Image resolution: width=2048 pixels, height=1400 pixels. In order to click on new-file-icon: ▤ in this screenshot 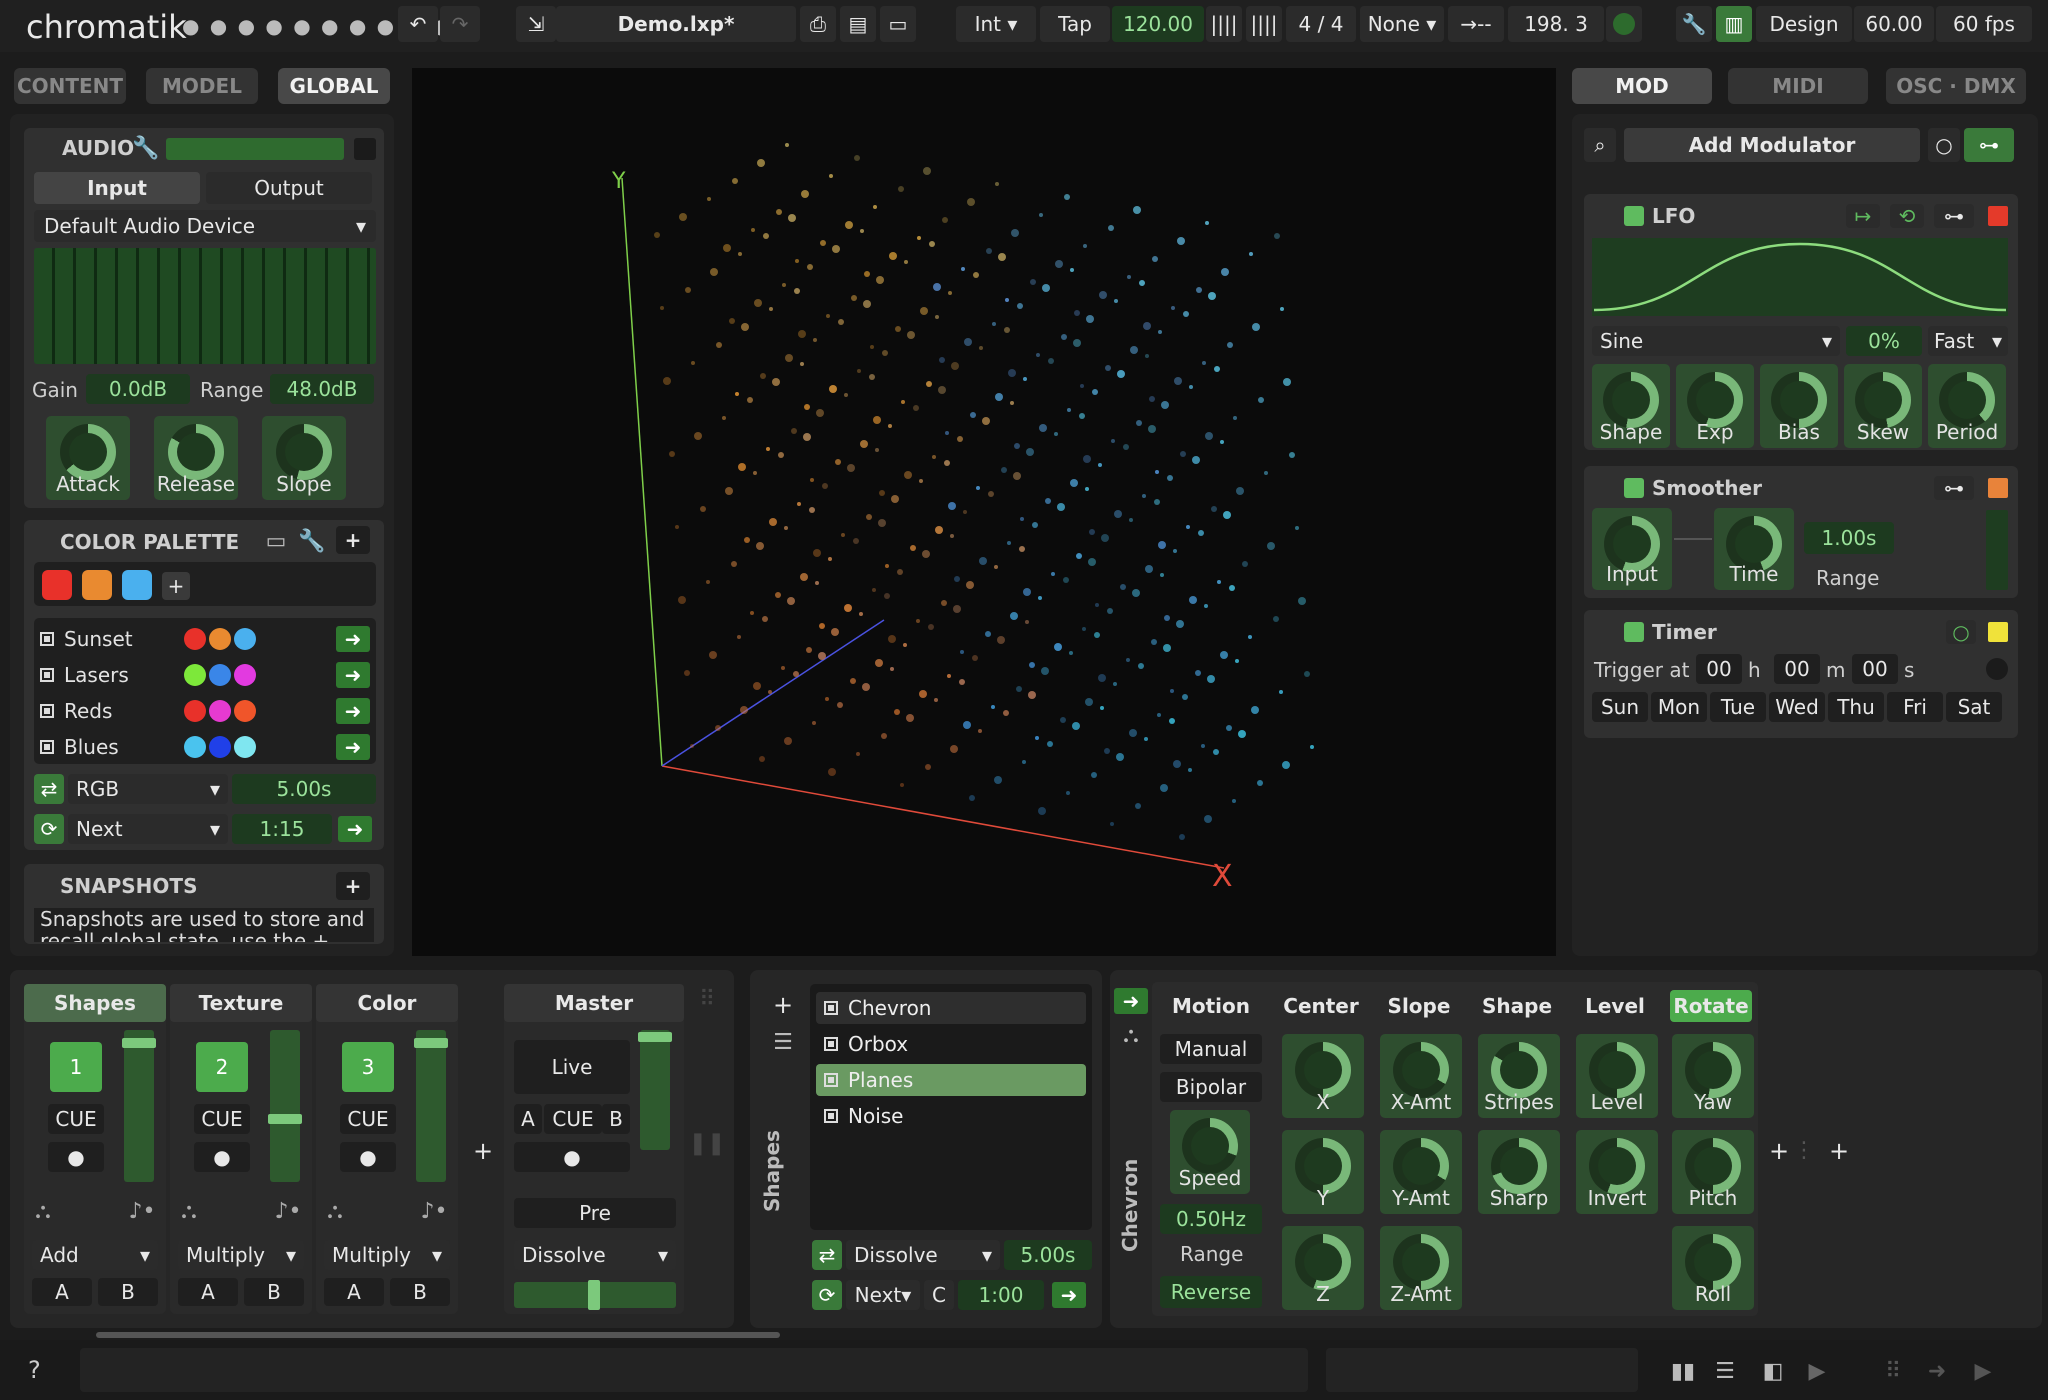, I will do `click(858, 24)`.